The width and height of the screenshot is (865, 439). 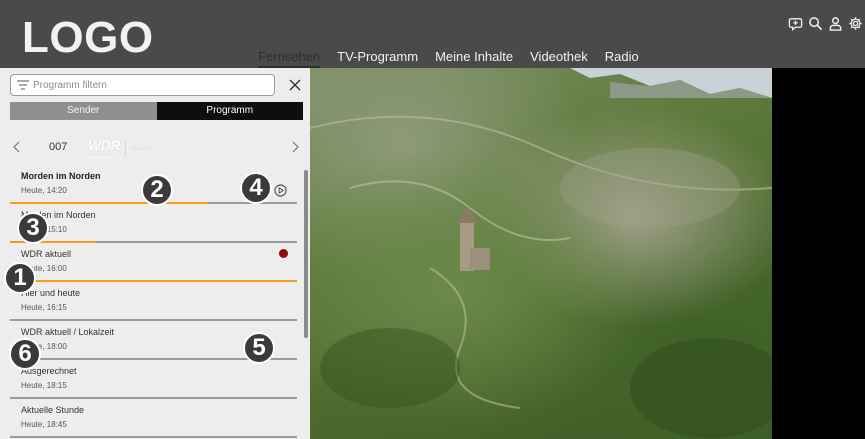 What do you see at coordinates (306, 254) in the screenshot?
I see `scrollbar` at bounding box center [306, 254].